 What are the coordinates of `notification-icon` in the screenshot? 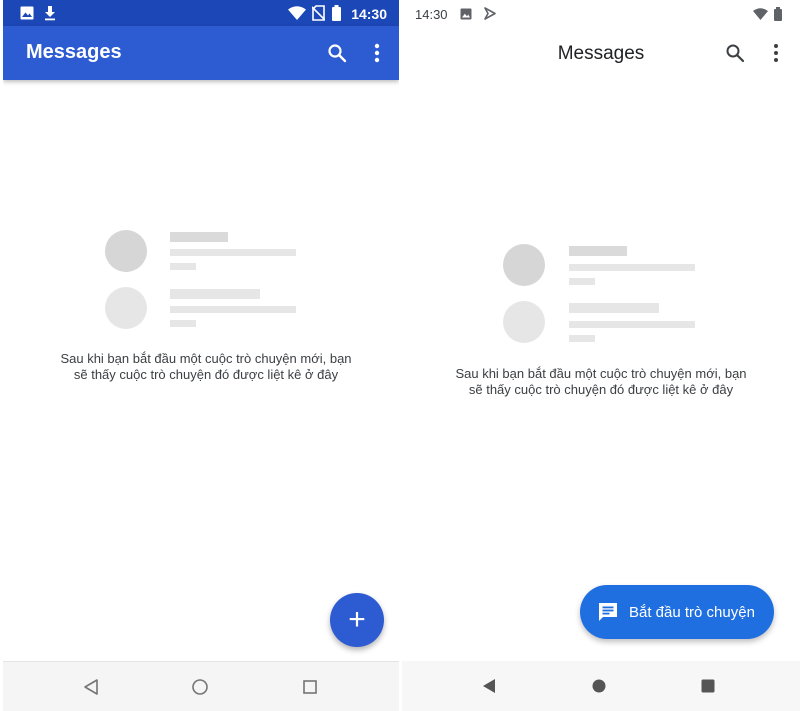 It's located at (490, 13).